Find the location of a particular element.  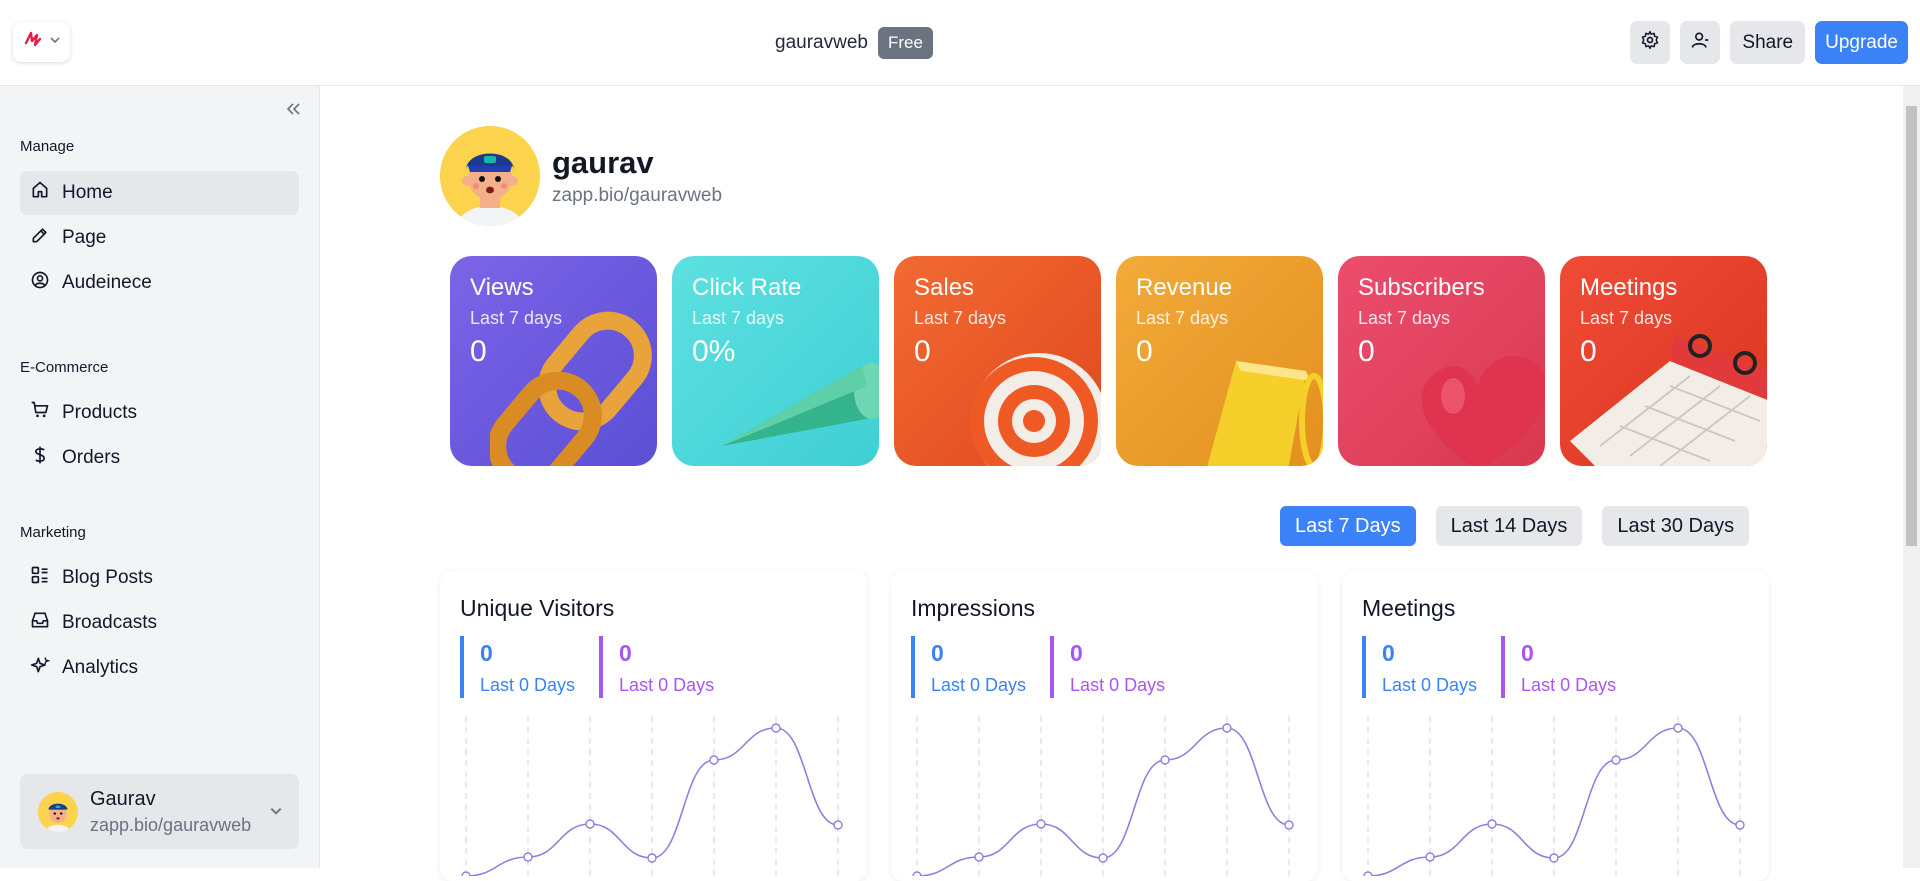

sidebar-item-label: Page is located at coordinates (84, 237).